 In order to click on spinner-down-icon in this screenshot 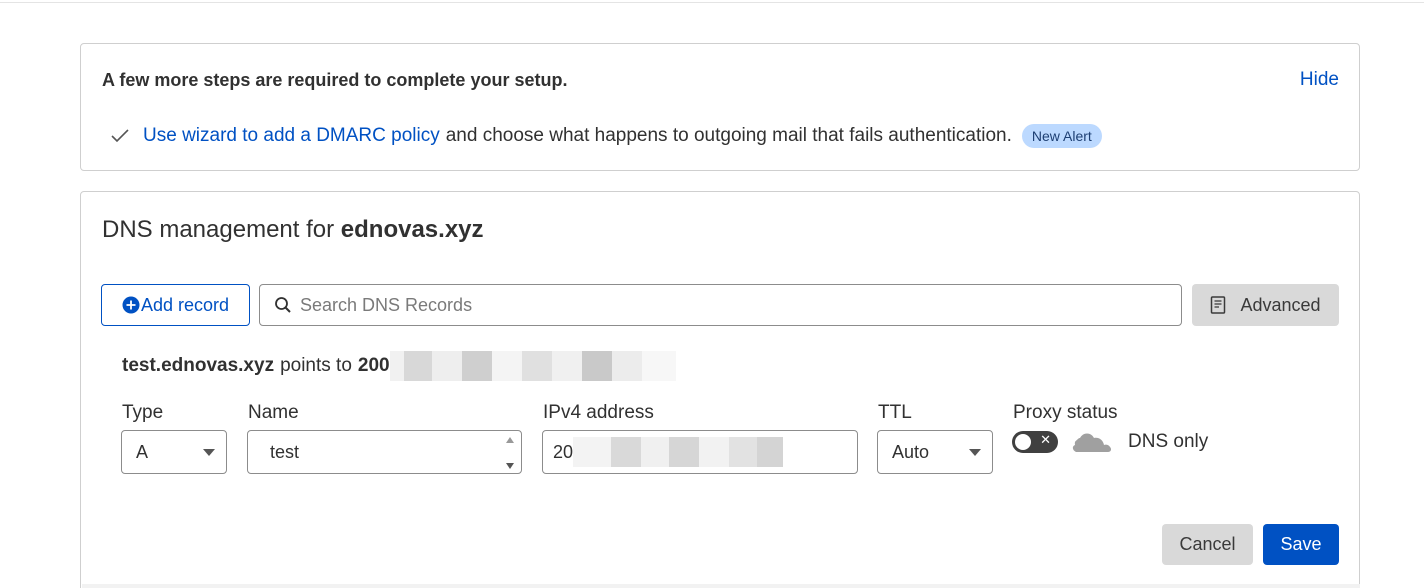, I will do `click(510, 466)`.